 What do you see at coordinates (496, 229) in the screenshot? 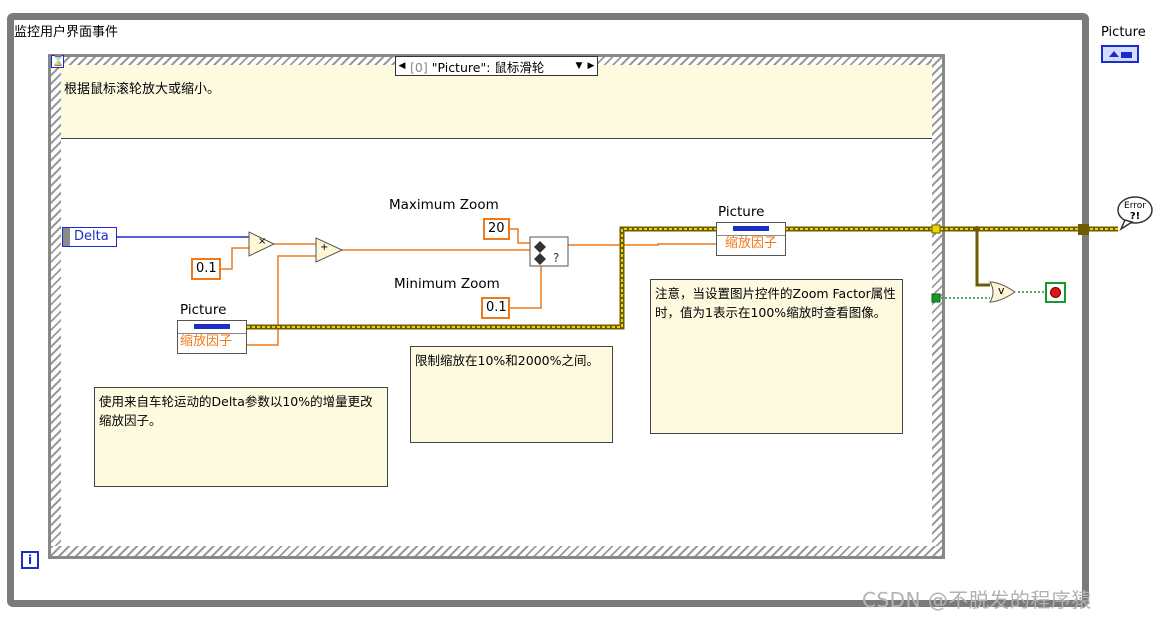
I see `max-zoom-constant: 20` at bounding box center [496, 229].